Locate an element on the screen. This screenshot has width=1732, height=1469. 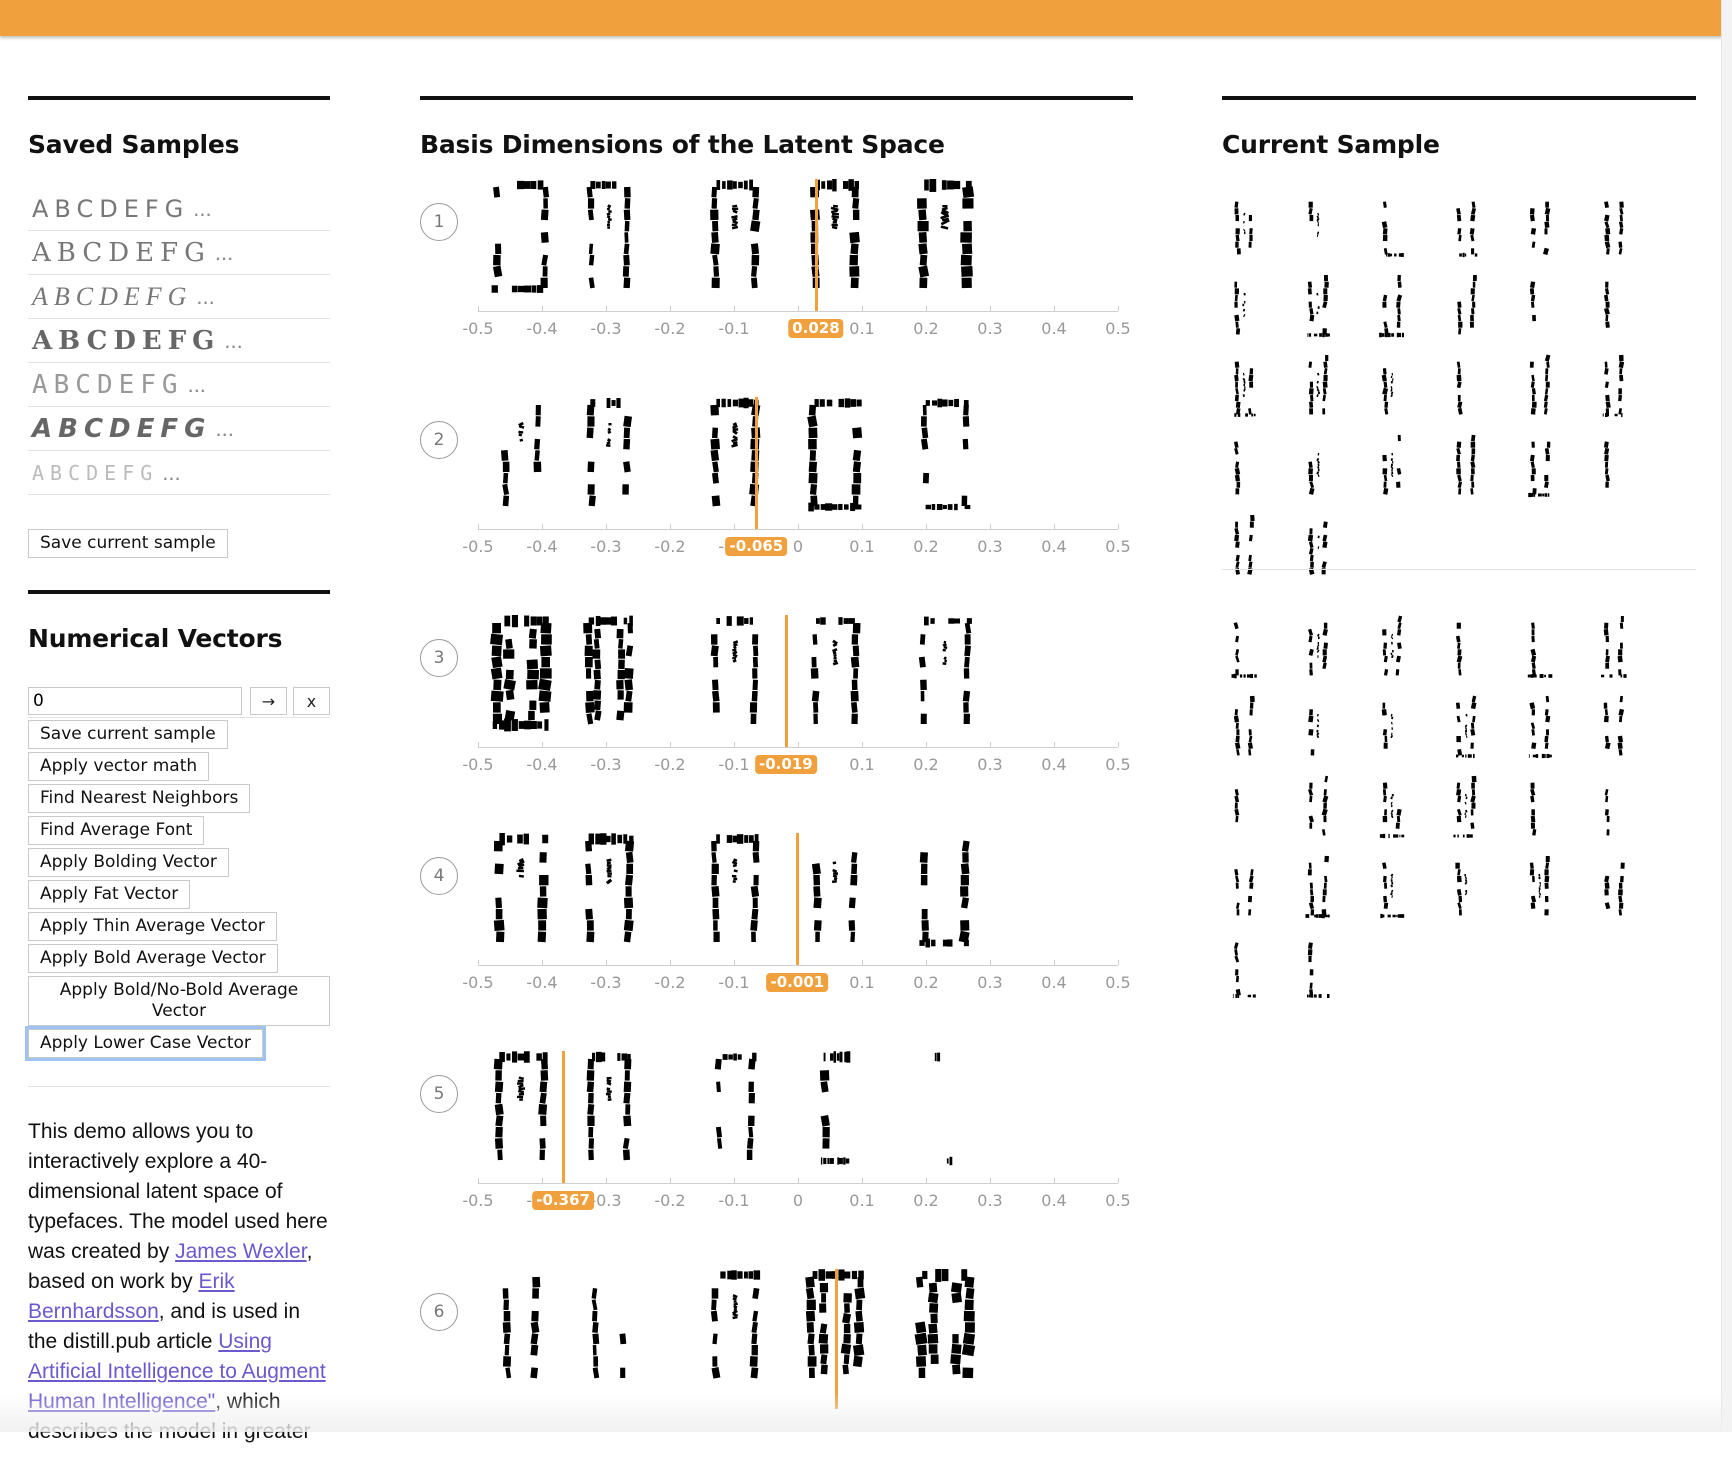
slider-value-label: -0.019 is located at coordinates (786, 764).